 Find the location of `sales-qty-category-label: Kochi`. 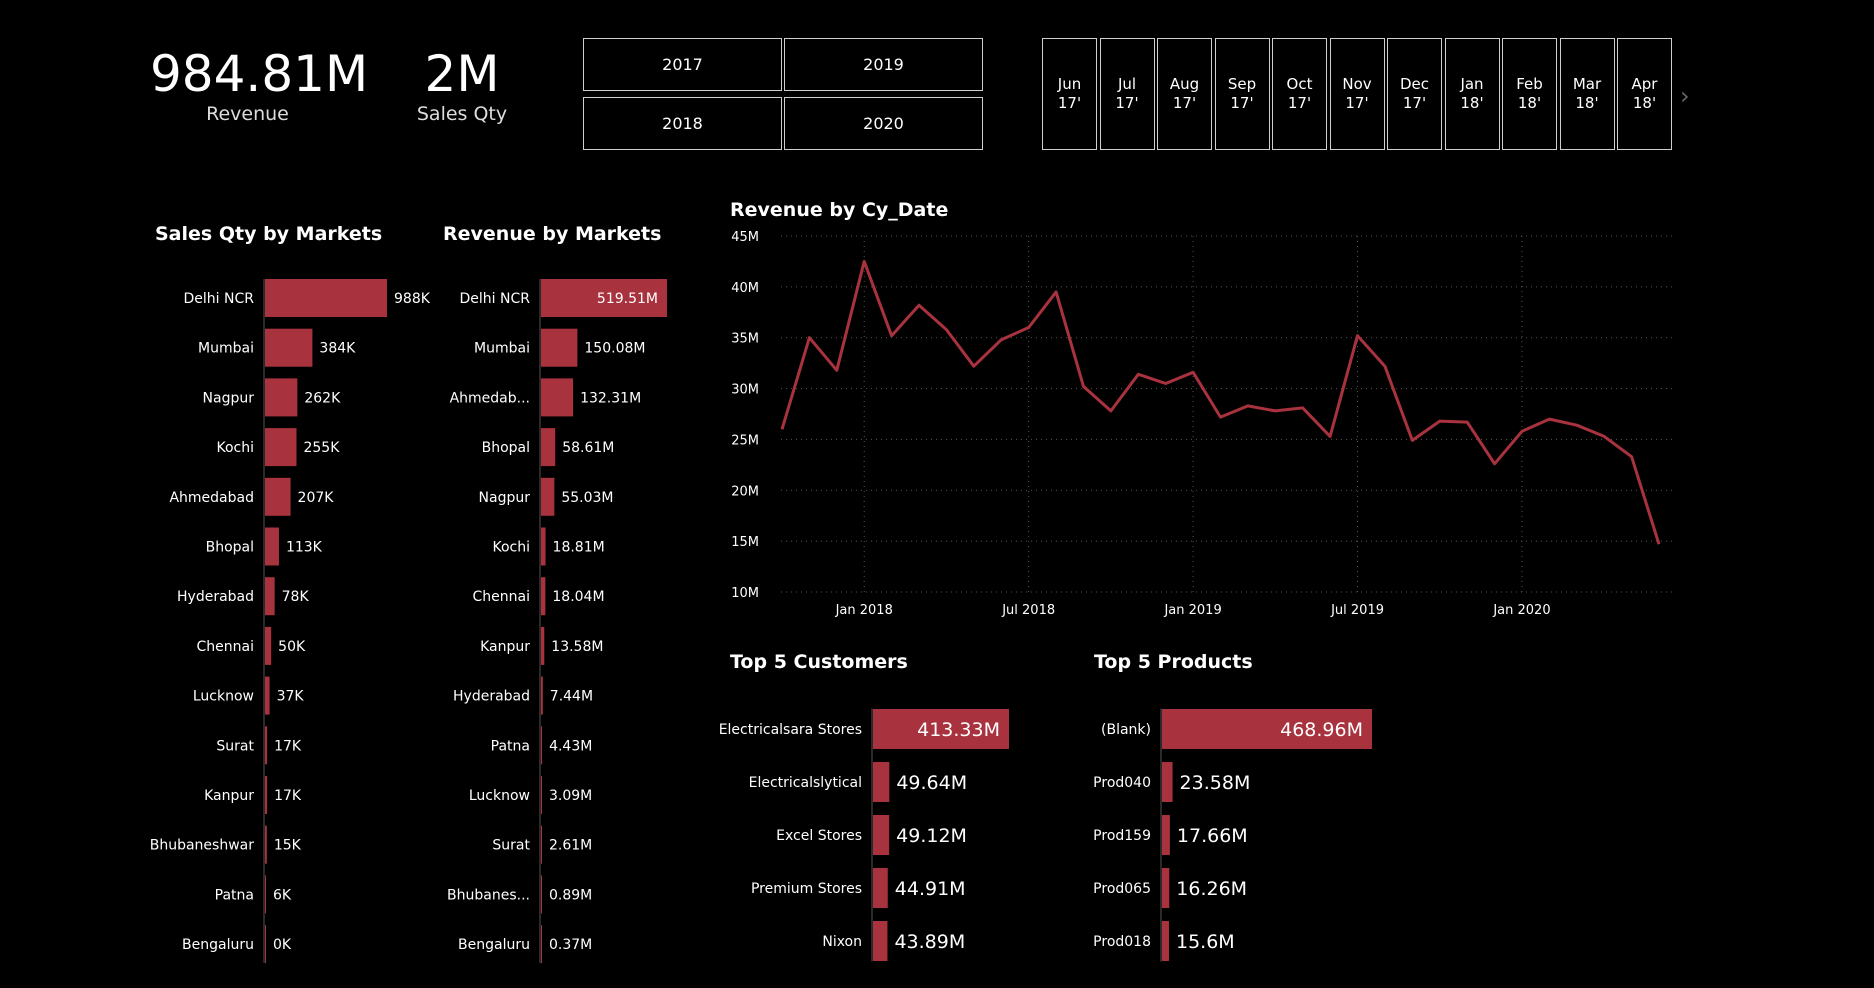

sales-qty-category-label: Kochi is located at coordinates (235, 448).